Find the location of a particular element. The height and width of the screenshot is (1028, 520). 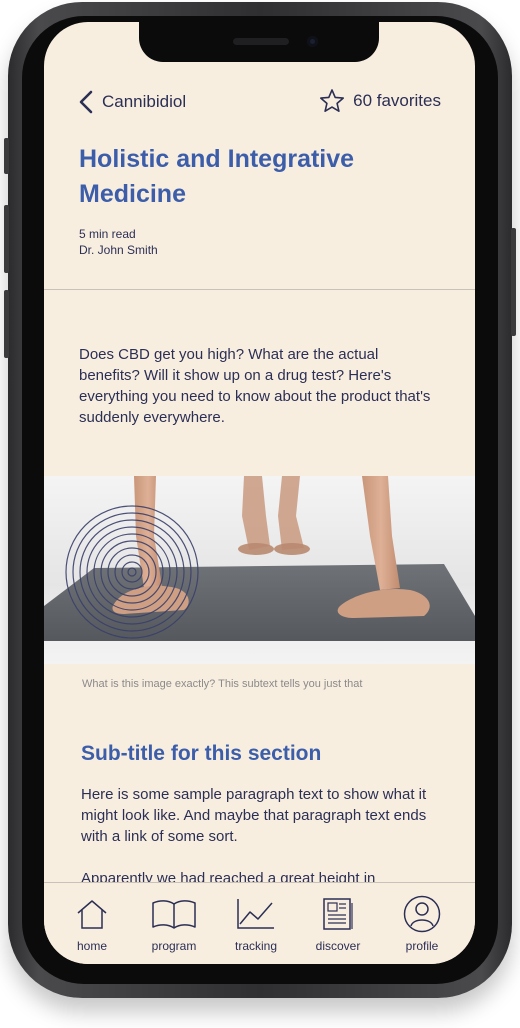

tab-home: home is located at coordinates (92, 924).